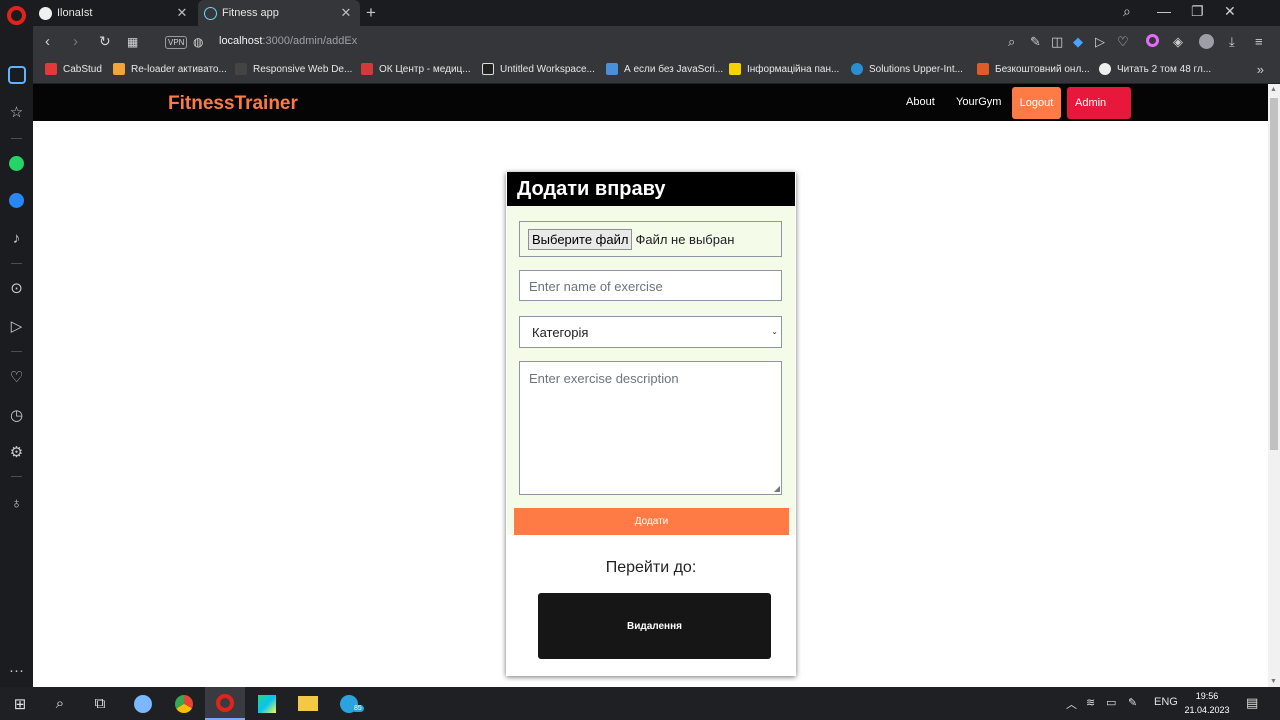 Image resolution: width=1280 pixels, height=720 pixels. I want to click on more-icon: ···, so click(16, 670).